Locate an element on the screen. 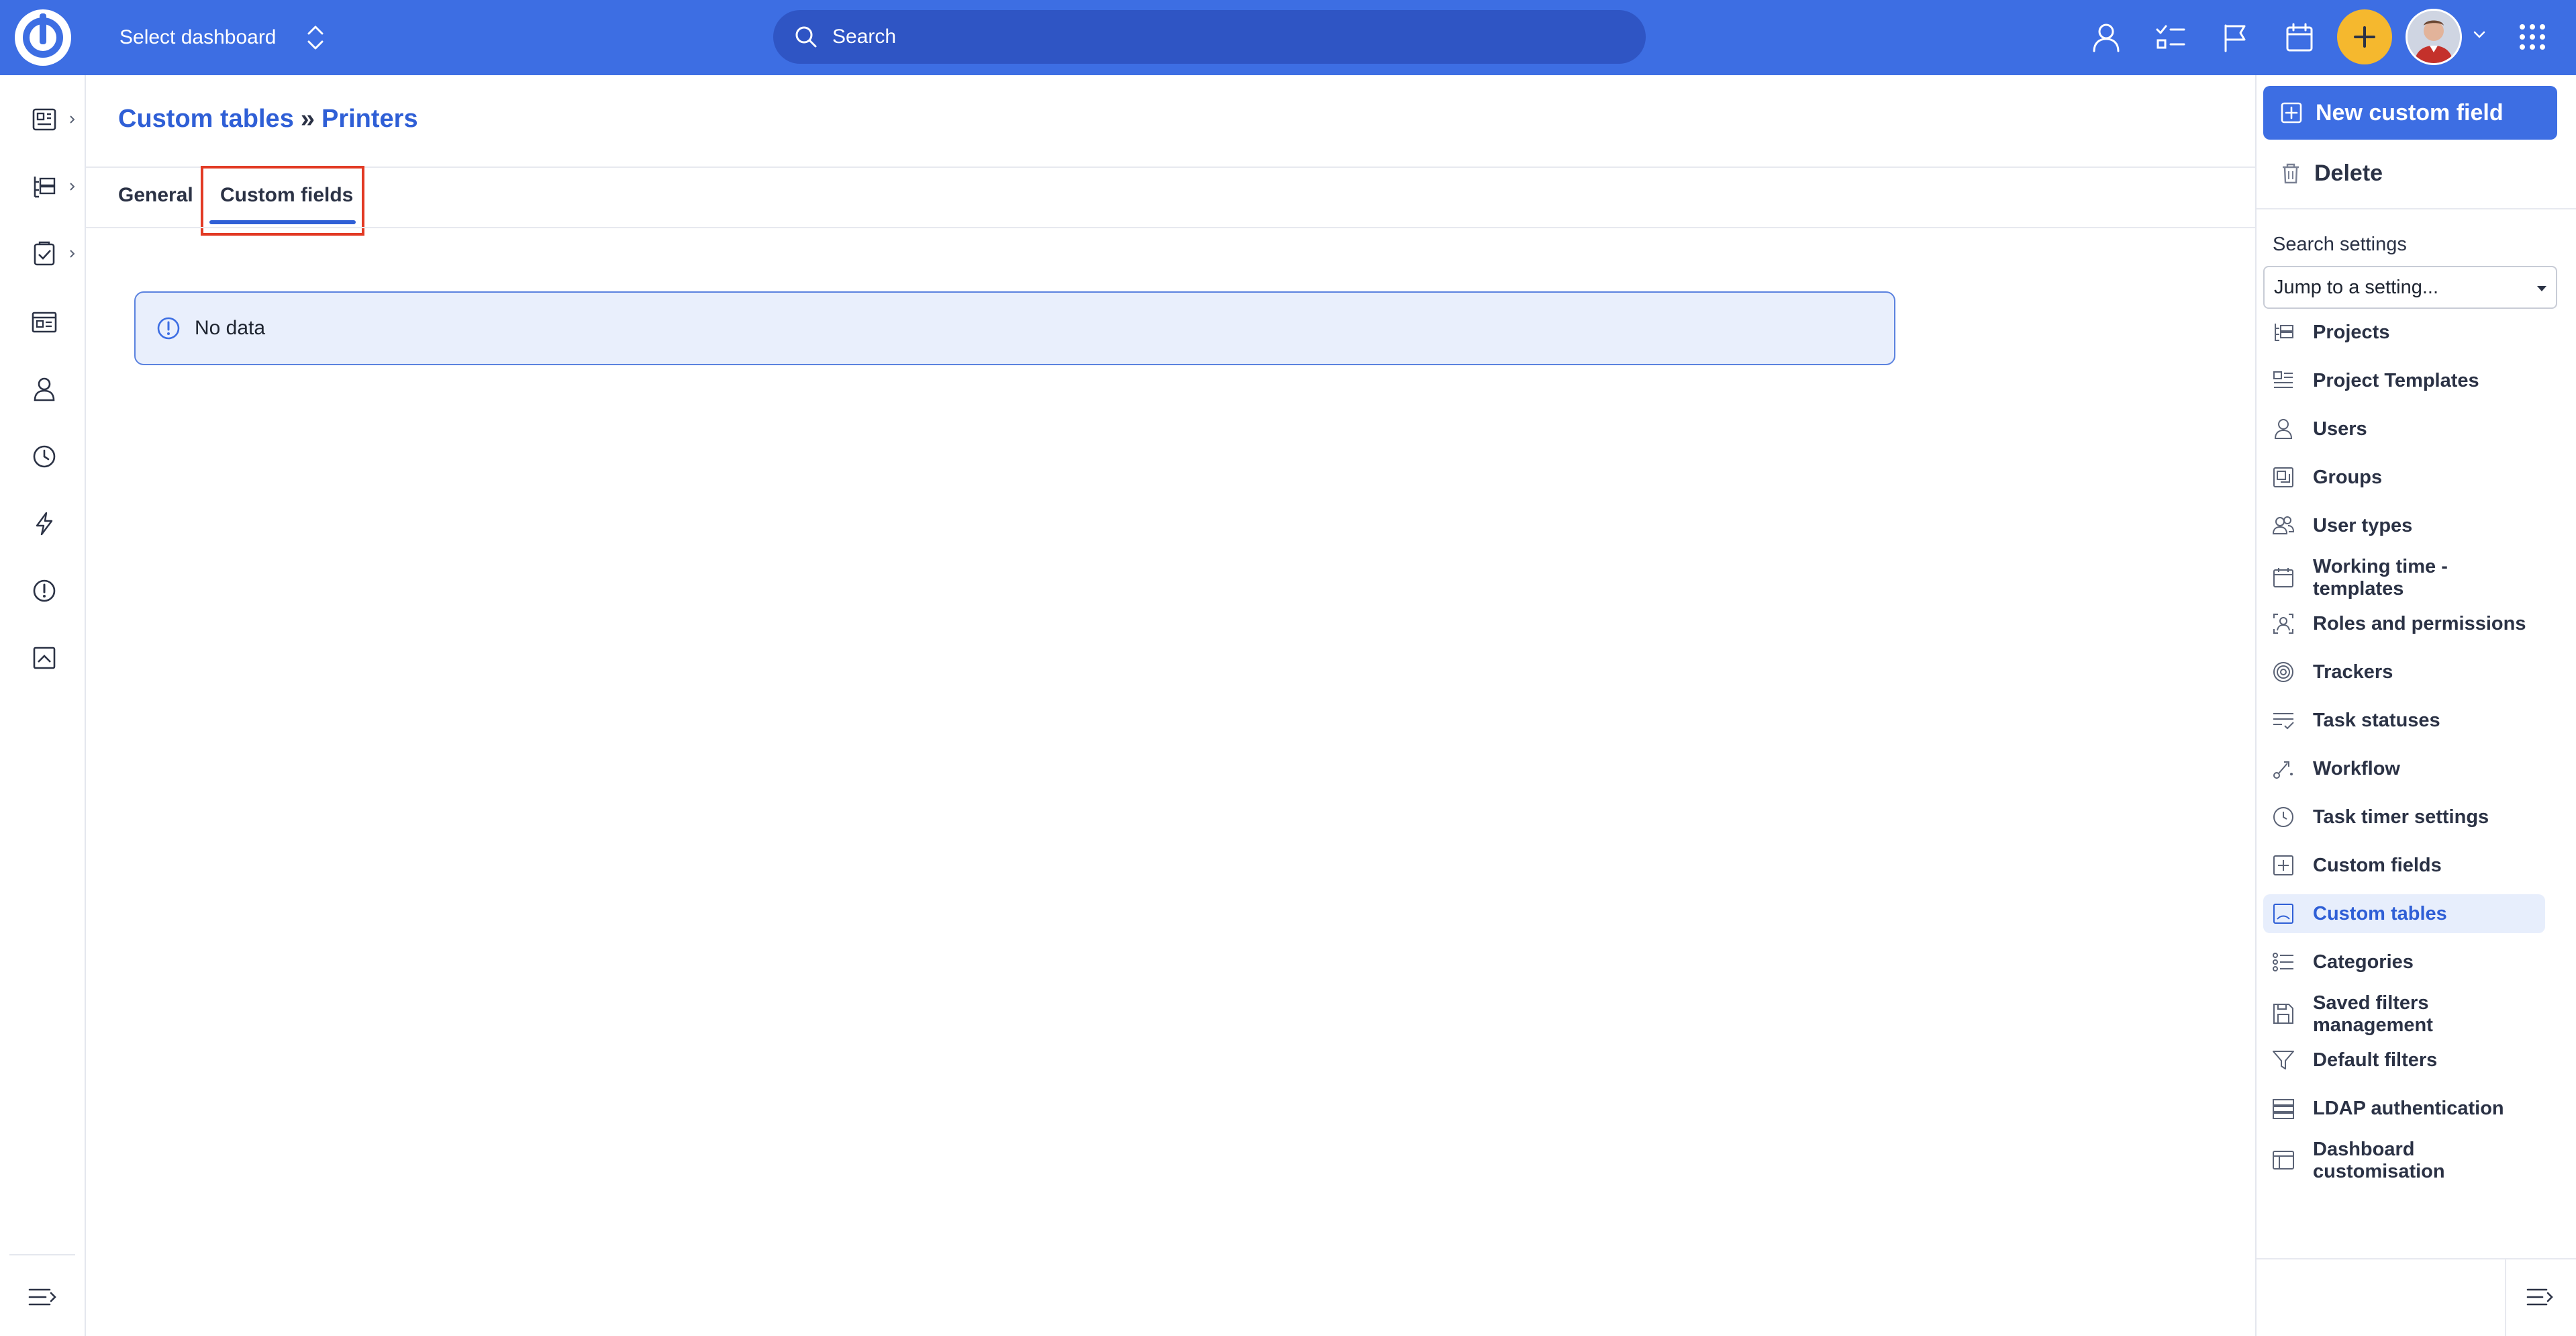  sidebar-item-categories: Categories is located at coordinates (2404, 962).